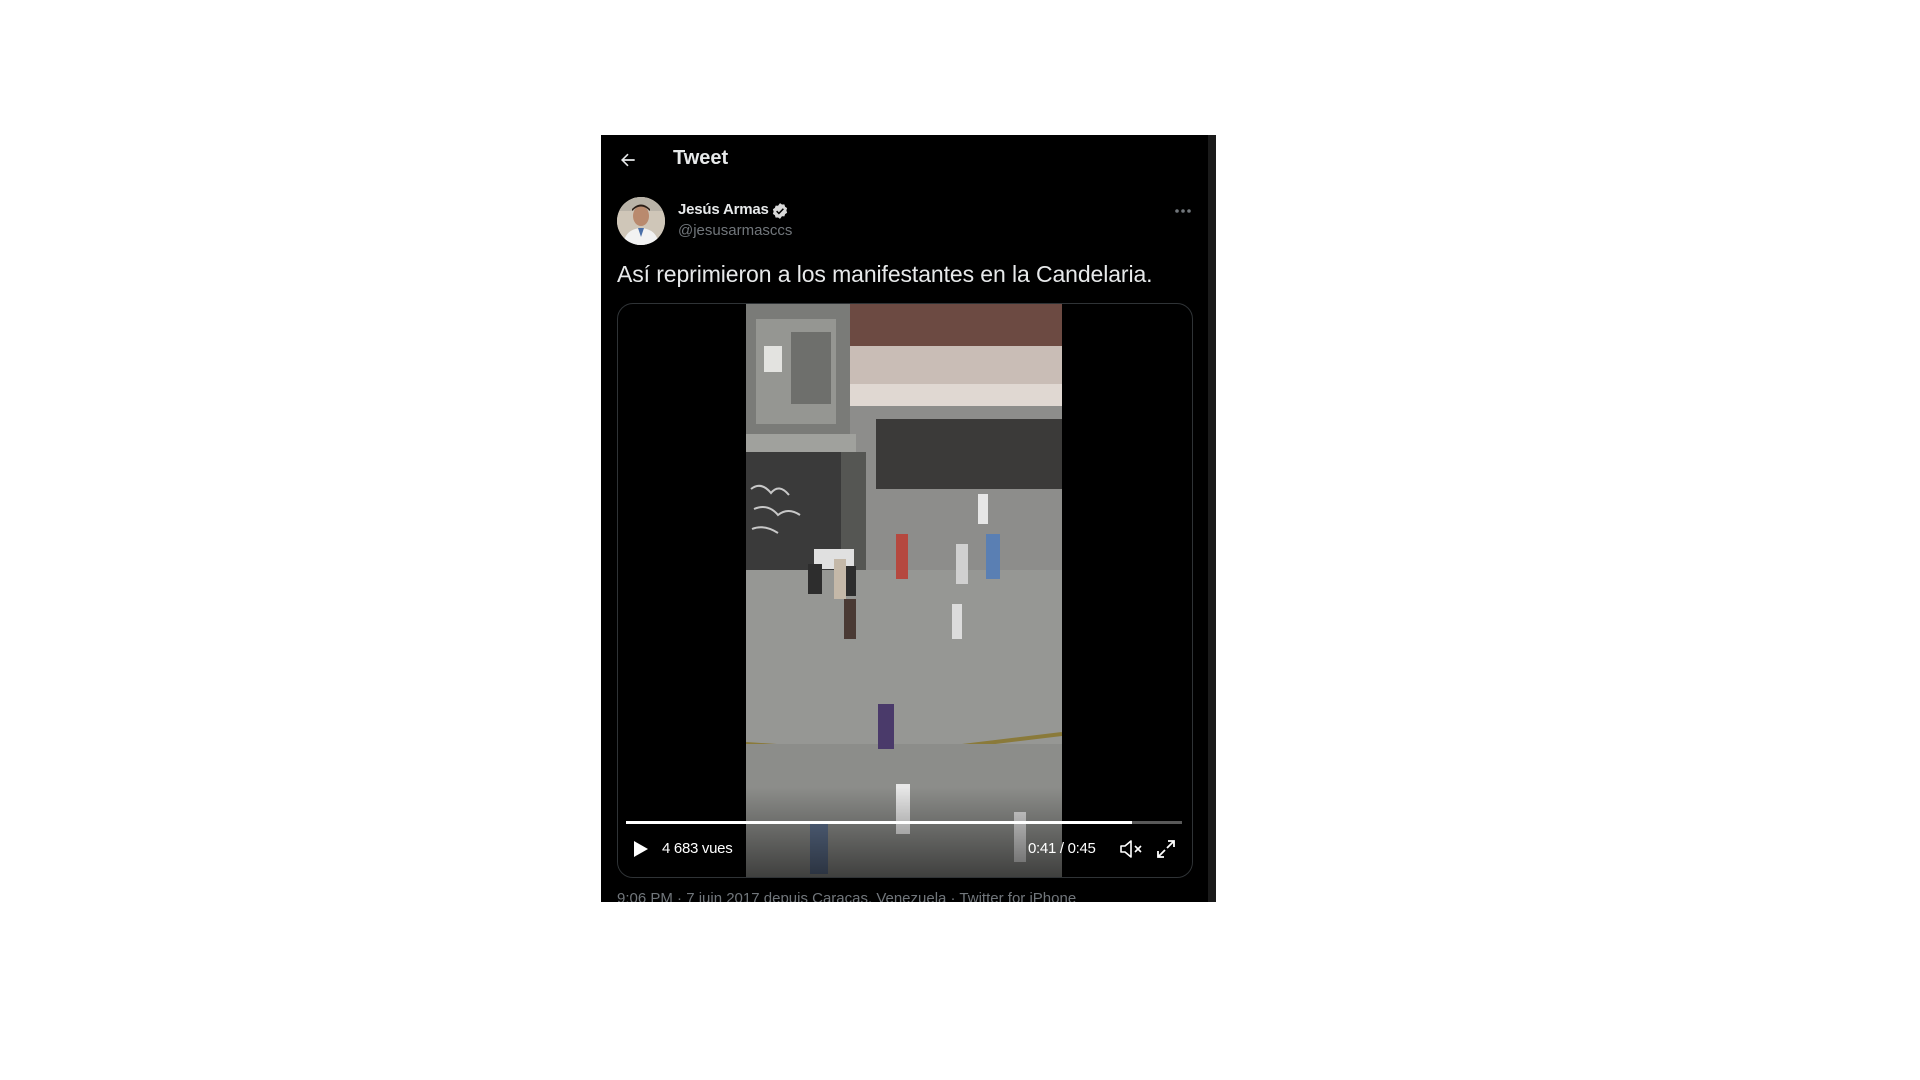 The height and width of the screenshot is (1080, 1920). I want to click on more-icon, so click(1183, 211).